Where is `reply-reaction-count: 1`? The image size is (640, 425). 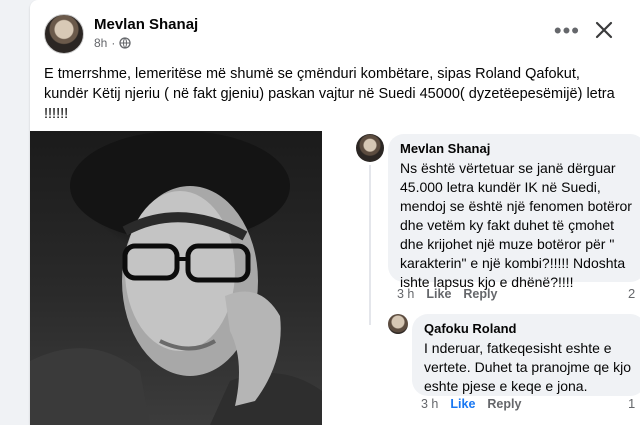 reply-reaction-count: 1 is located at coordinates (631, 403).